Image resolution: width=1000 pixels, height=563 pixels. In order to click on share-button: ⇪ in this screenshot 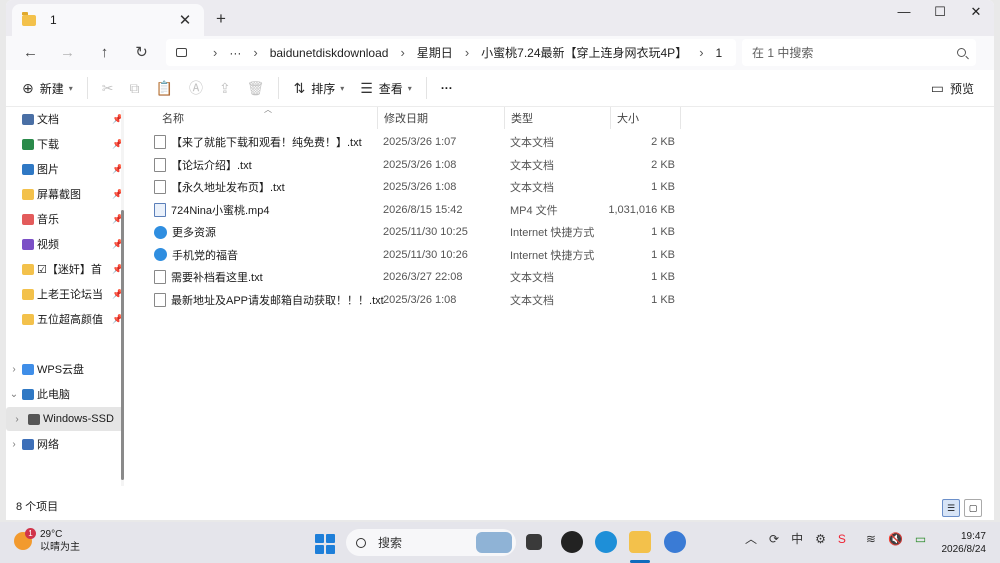, I will do `click(225, 88)`.